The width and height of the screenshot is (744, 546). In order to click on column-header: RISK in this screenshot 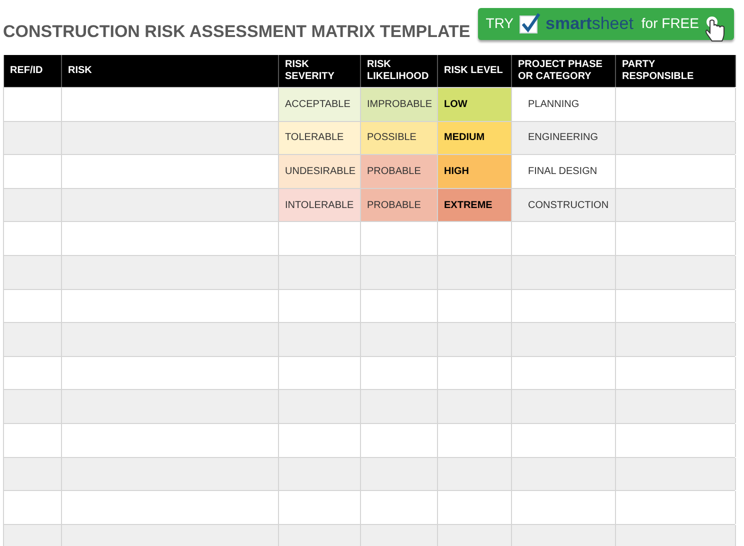, I will do `click(80, 71)`.